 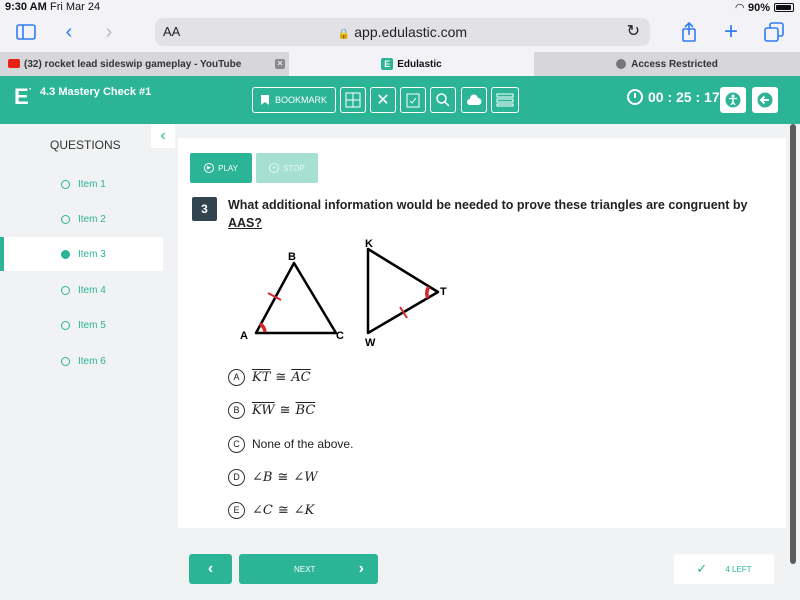 I want to click on question-item-4: Item 4, so click(x=81, y=290).